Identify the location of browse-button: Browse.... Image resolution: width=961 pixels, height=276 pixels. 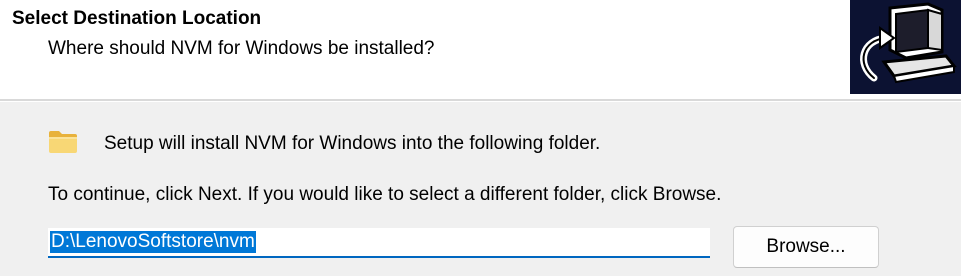
(806, 247).